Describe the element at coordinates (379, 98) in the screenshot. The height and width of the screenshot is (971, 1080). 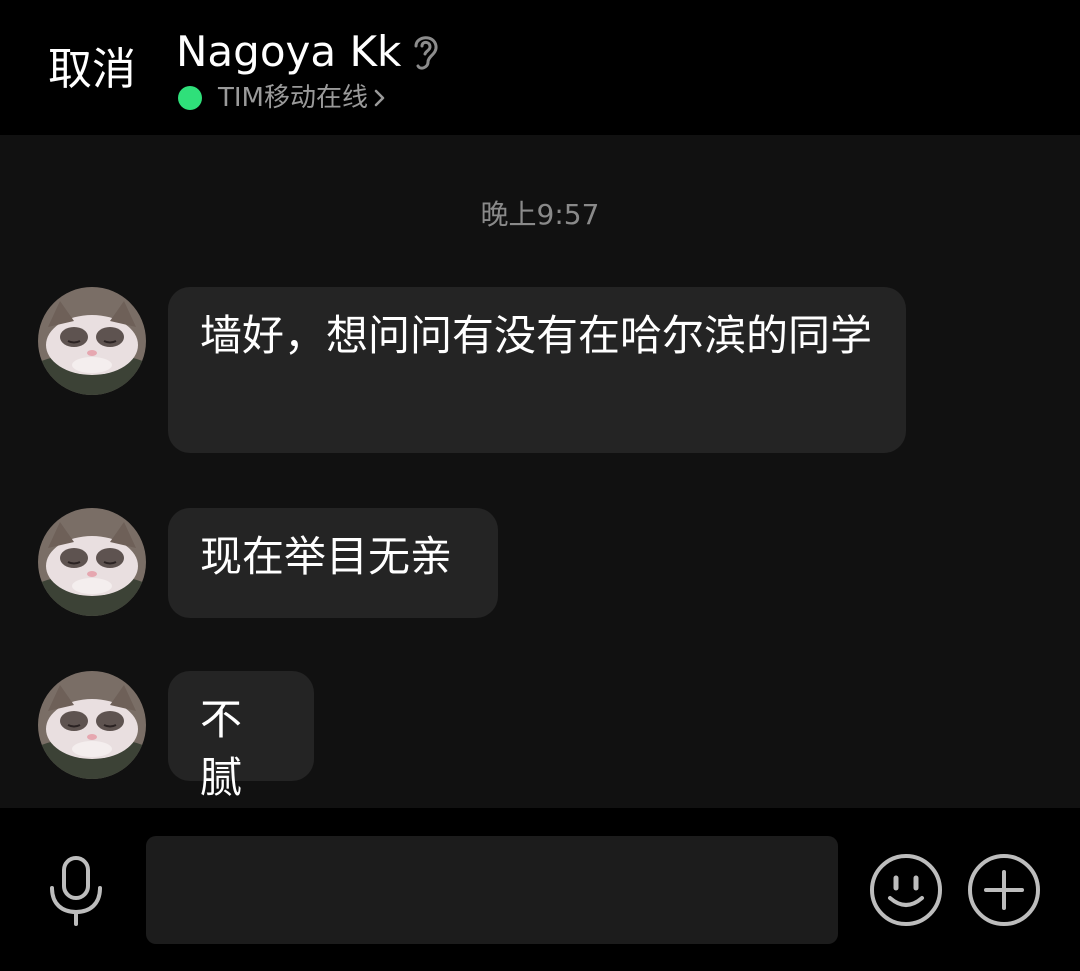
I see `chevron-right-icon` at that location.